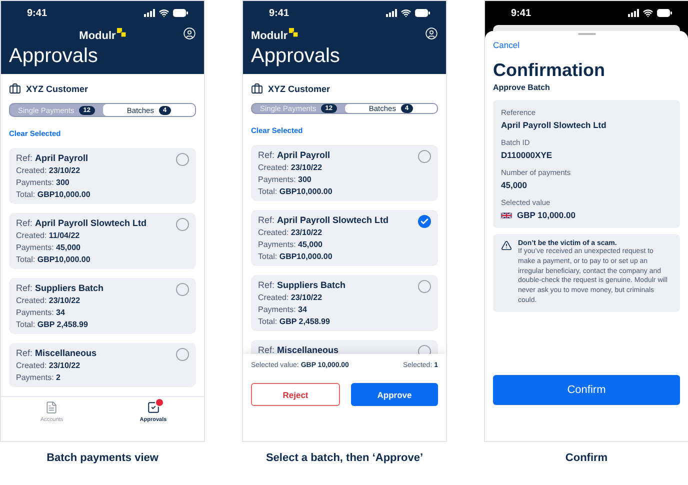 This screenshot has height=485, width=688. Describe the element at coordinates (38, 377) in the screenshot. I see `batch-detail: Payments: 2` at that location.